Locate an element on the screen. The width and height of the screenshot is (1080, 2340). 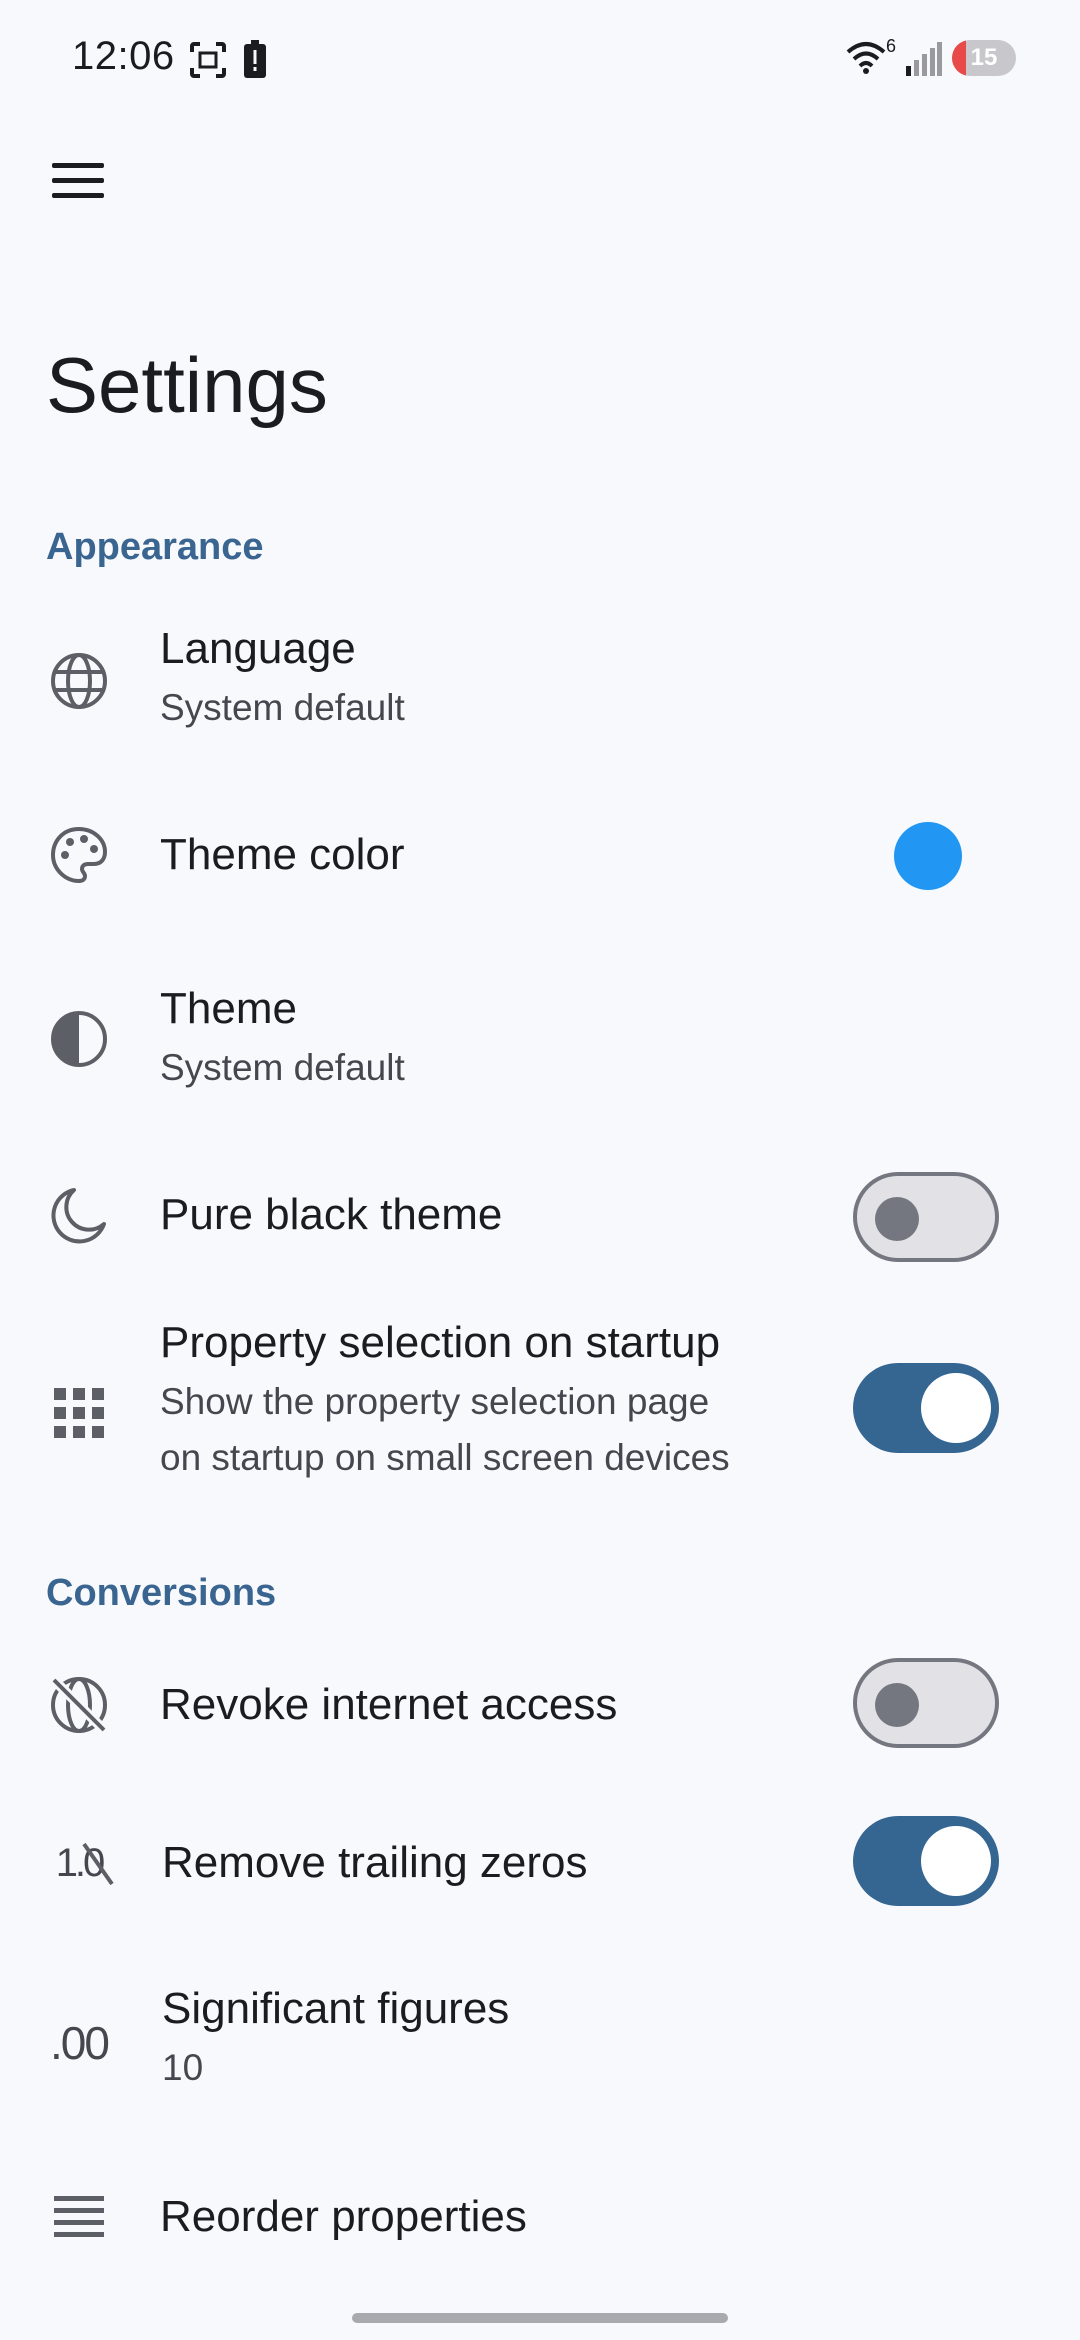
section-header-appearance: Appearance is located at coordinates (155, 547).